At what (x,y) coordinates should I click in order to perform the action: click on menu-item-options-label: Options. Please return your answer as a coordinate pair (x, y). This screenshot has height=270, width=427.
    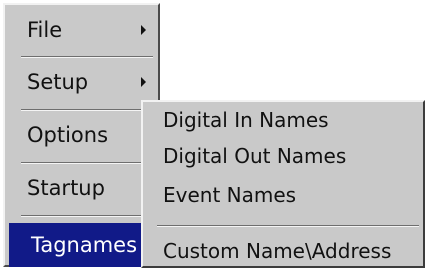
    Looking at the image, I should click on (68, 135).